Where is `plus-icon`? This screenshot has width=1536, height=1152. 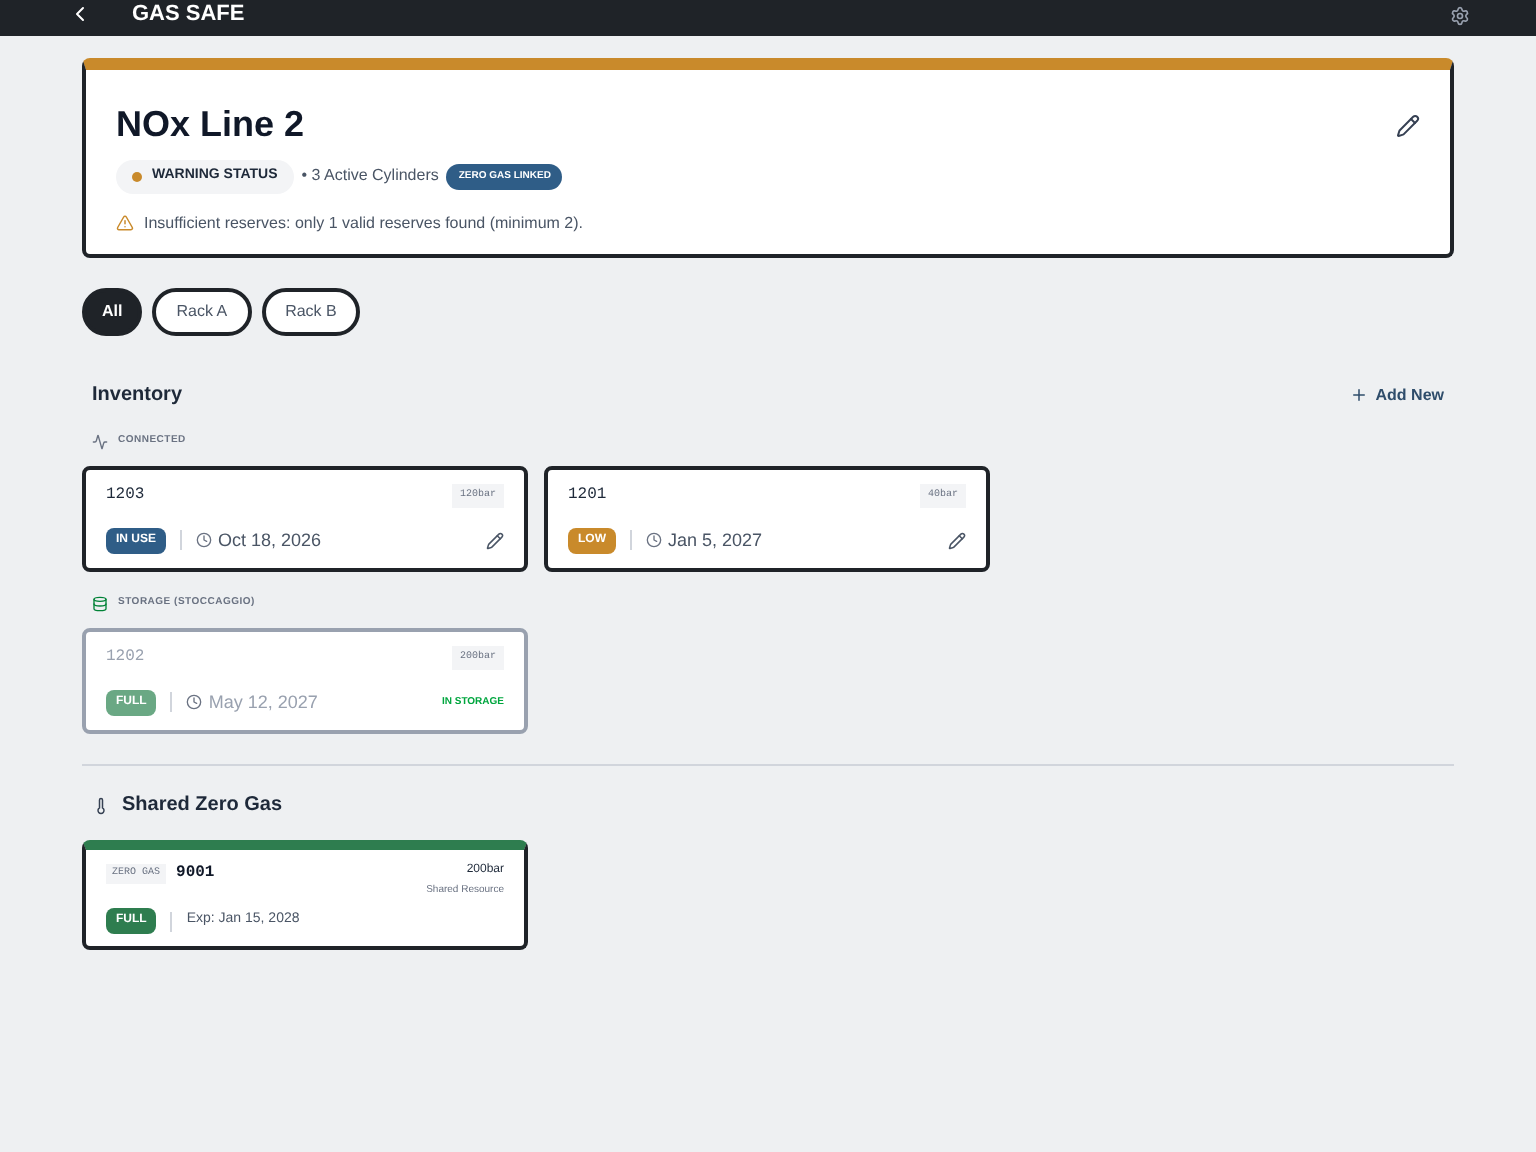
plus-icon is located at coordinates (1358, 395).